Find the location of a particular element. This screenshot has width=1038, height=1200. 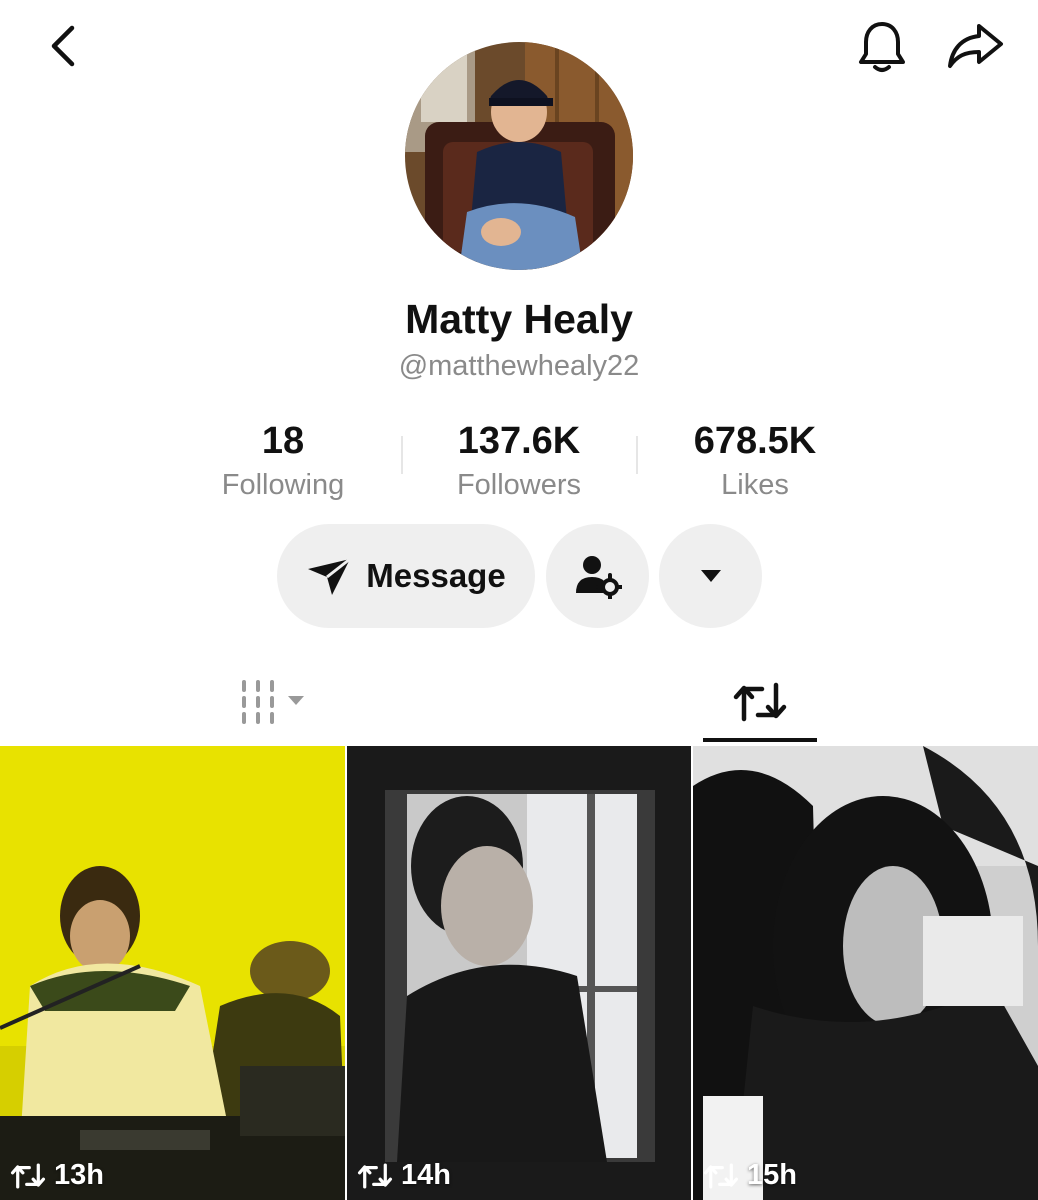

stat-followers-label: Followers is located at coordinates (519, 485).